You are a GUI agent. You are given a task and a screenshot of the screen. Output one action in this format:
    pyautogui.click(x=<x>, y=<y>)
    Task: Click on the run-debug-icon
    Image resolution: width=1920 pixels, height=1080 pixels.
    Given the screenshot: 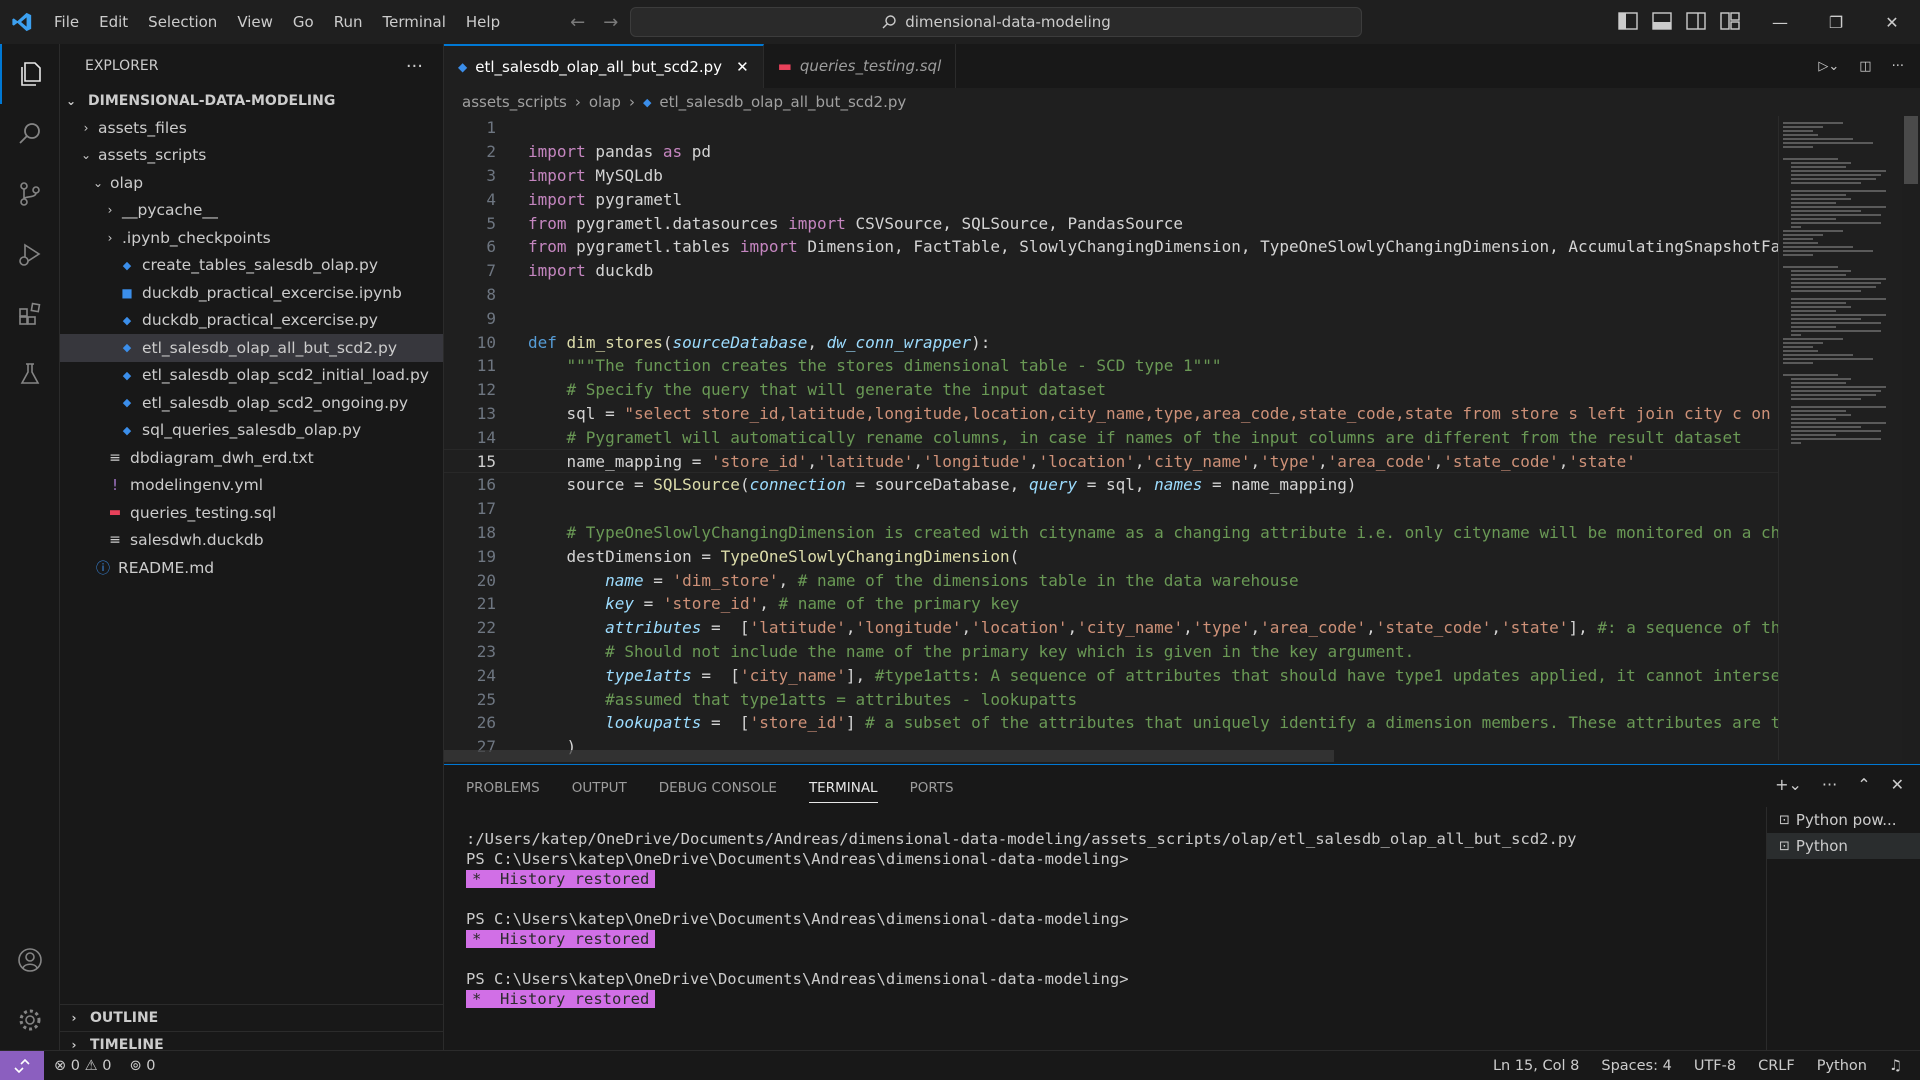 What is the action you would take?
    pyautogui.click(x=30, y=254)
    